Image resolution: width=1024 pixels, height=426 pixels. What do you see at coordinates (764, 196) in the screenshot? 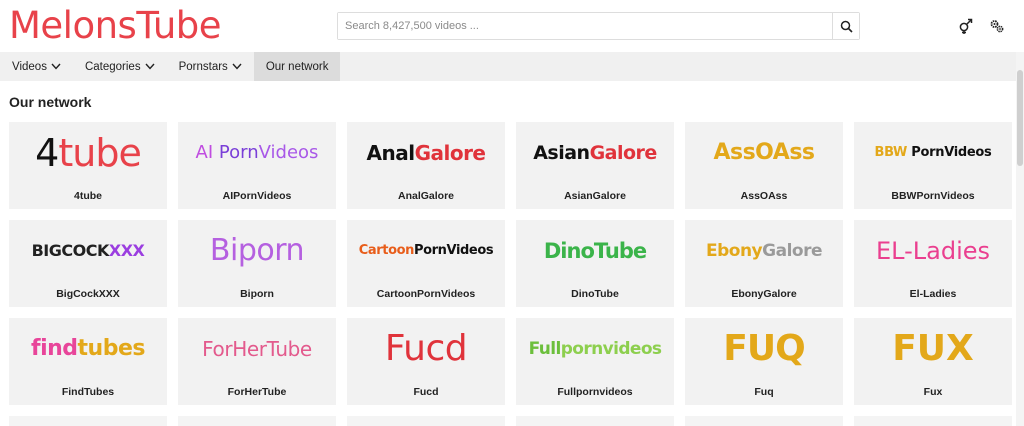
I see `site-name: AssOAss` at bounding box center [764, 196].